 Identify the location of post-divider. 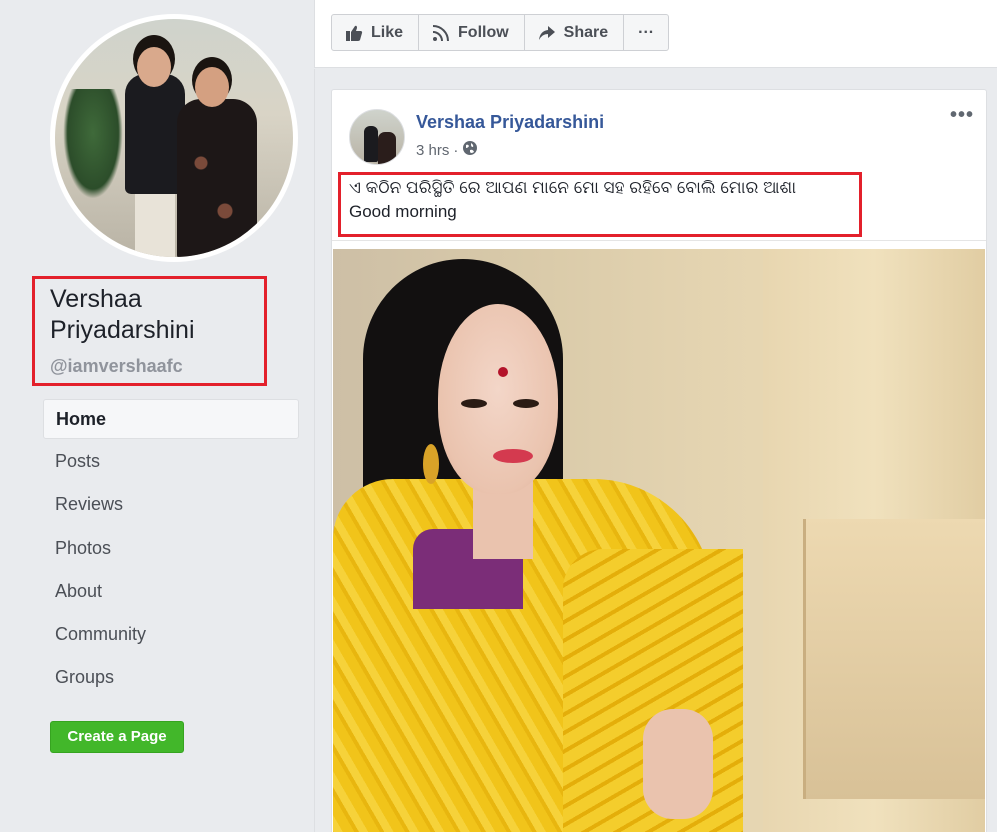
(659, 240).